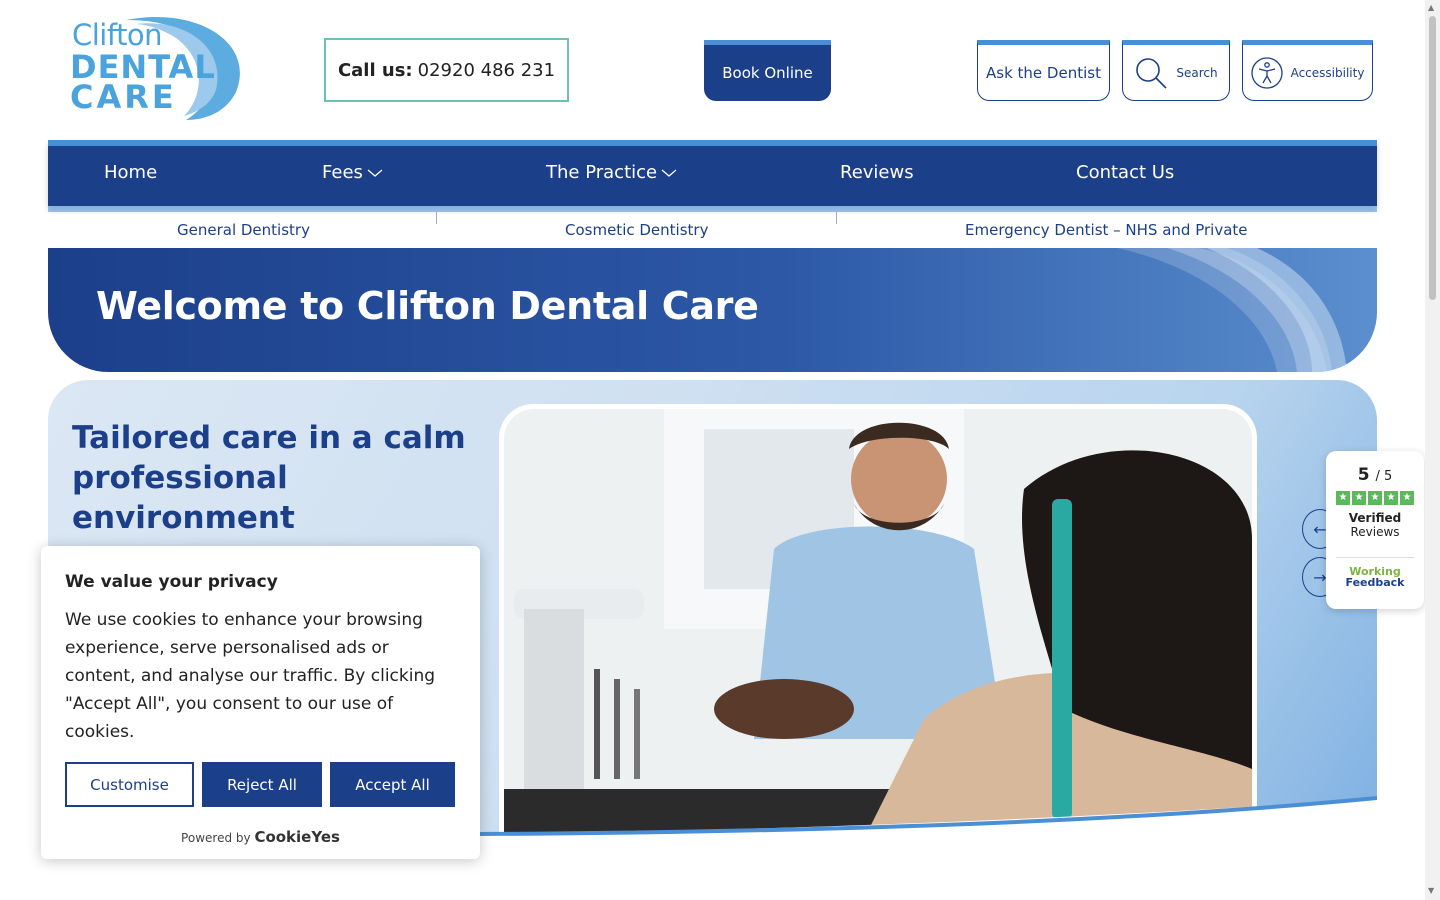  What do you see at coordinates (1431, 7) in the screenshot?
I see `scroll-up-icon: ▲` at bounding box center [1431, 7].